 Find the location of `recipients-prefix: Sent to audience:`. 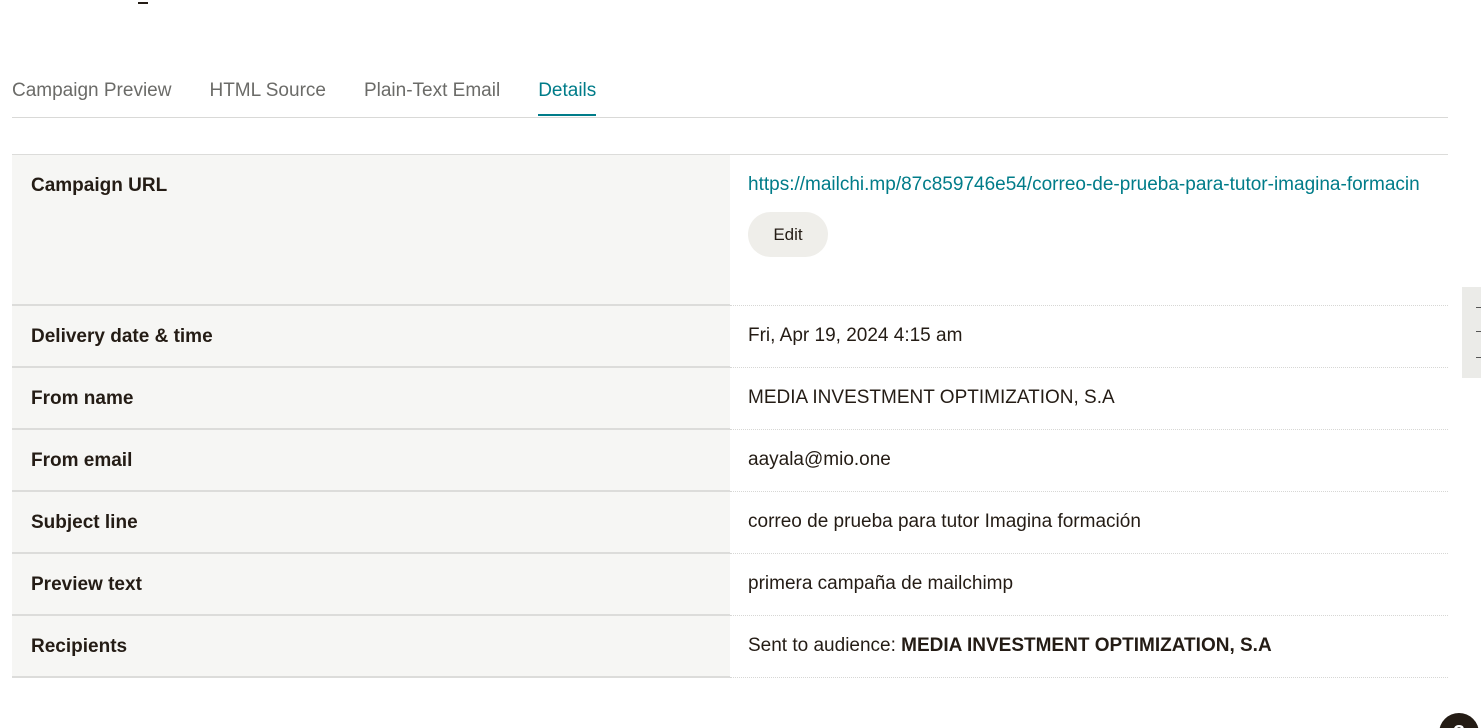

recipients-prefix: Sent to audience: is located at coordinates (825, 645).